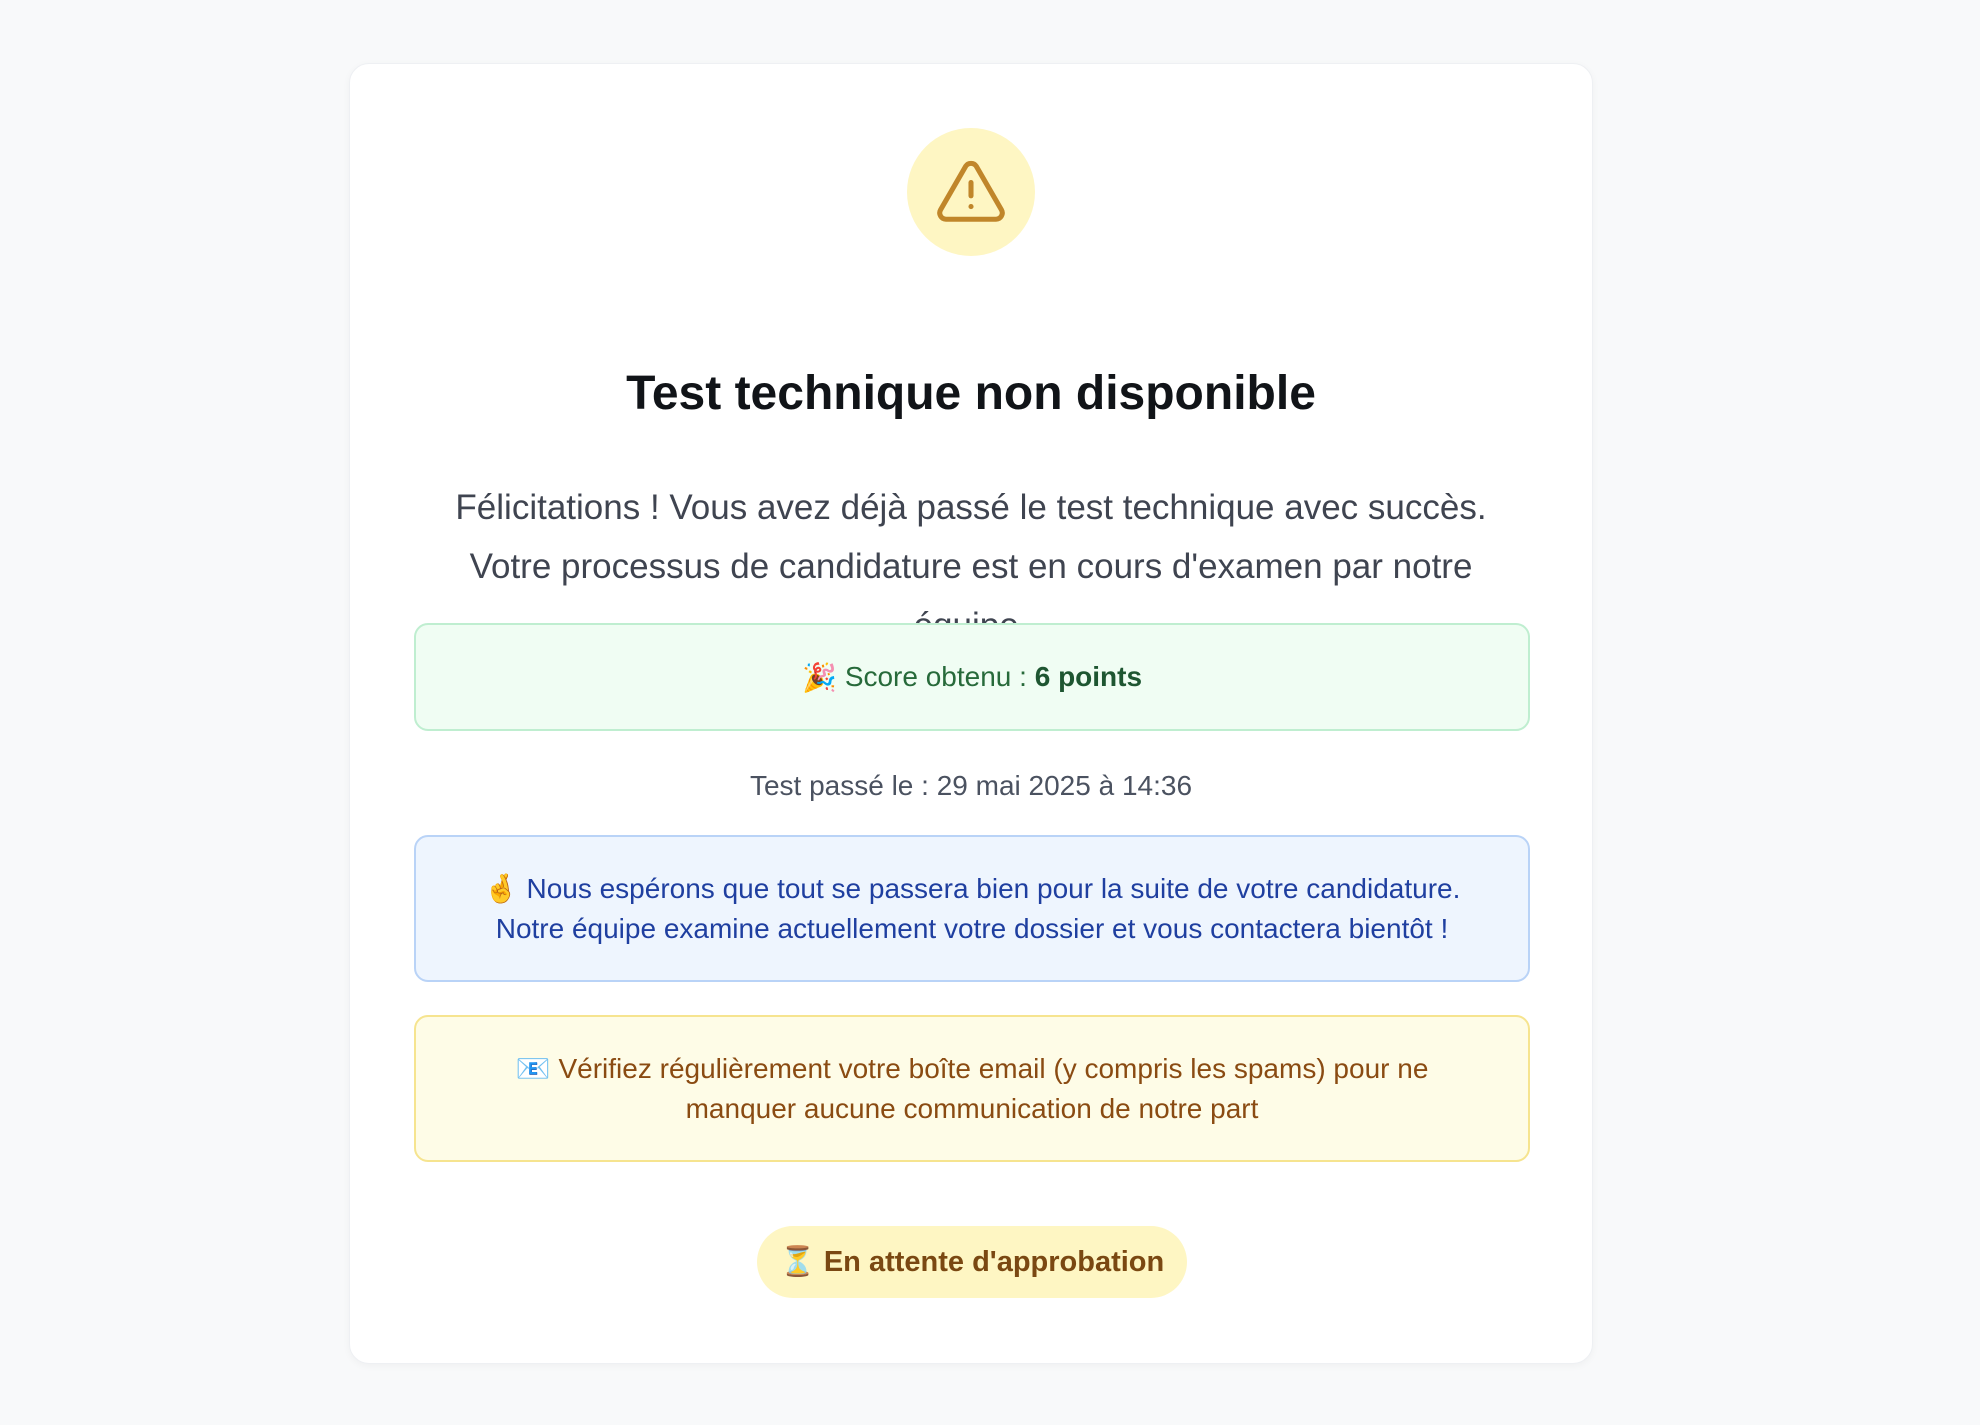 The width and height of the screenshot is (1980, 1425). I want to click on crossed-fingers-icon: 🤞, so click(501, 888).